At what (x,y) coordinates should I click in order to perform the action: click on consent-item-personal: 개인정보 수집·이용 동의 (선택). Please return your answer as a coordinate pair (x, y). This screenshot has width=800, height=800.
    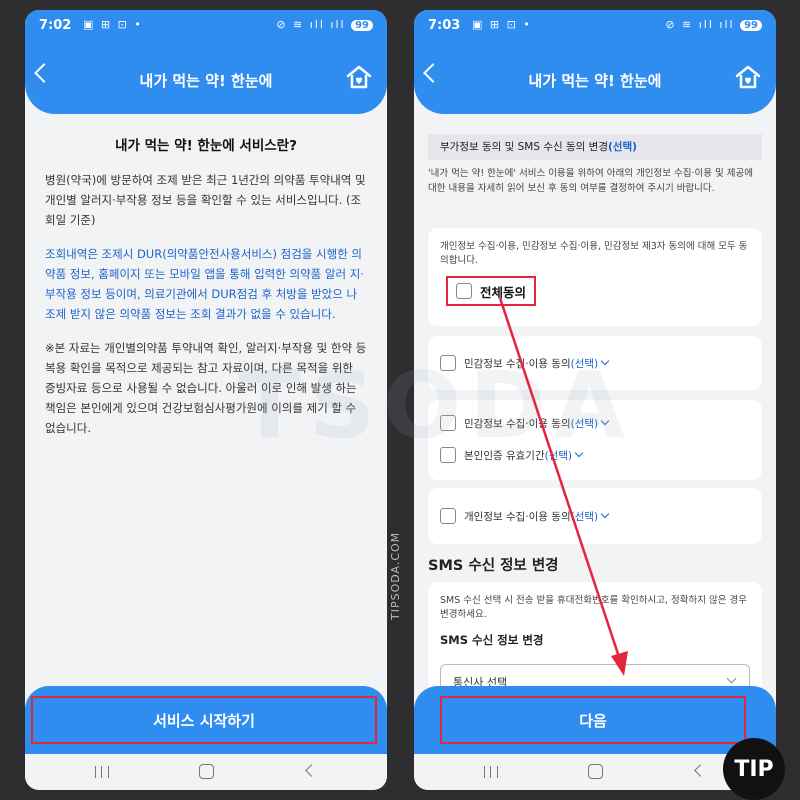
    Looking at the image, I should click on (525, 516).